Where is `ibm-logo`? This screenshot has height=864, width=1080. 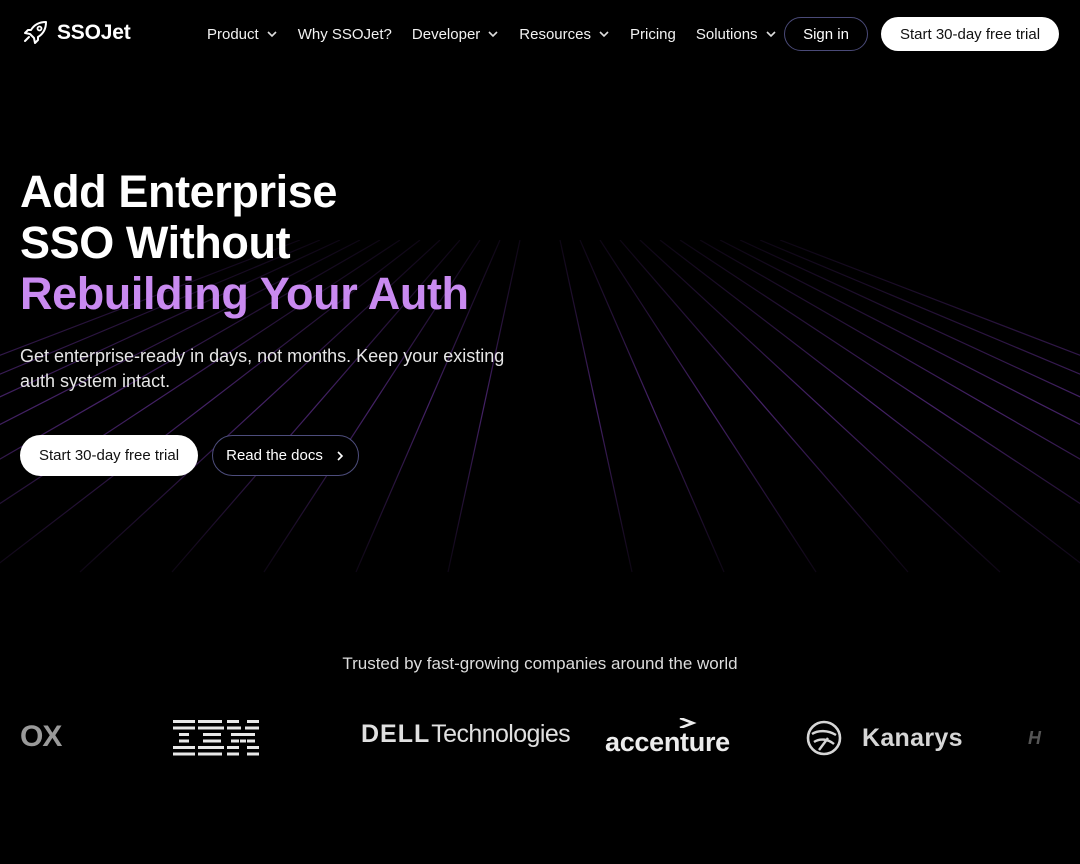 ibm-logo is located at coordinates (217, 738).